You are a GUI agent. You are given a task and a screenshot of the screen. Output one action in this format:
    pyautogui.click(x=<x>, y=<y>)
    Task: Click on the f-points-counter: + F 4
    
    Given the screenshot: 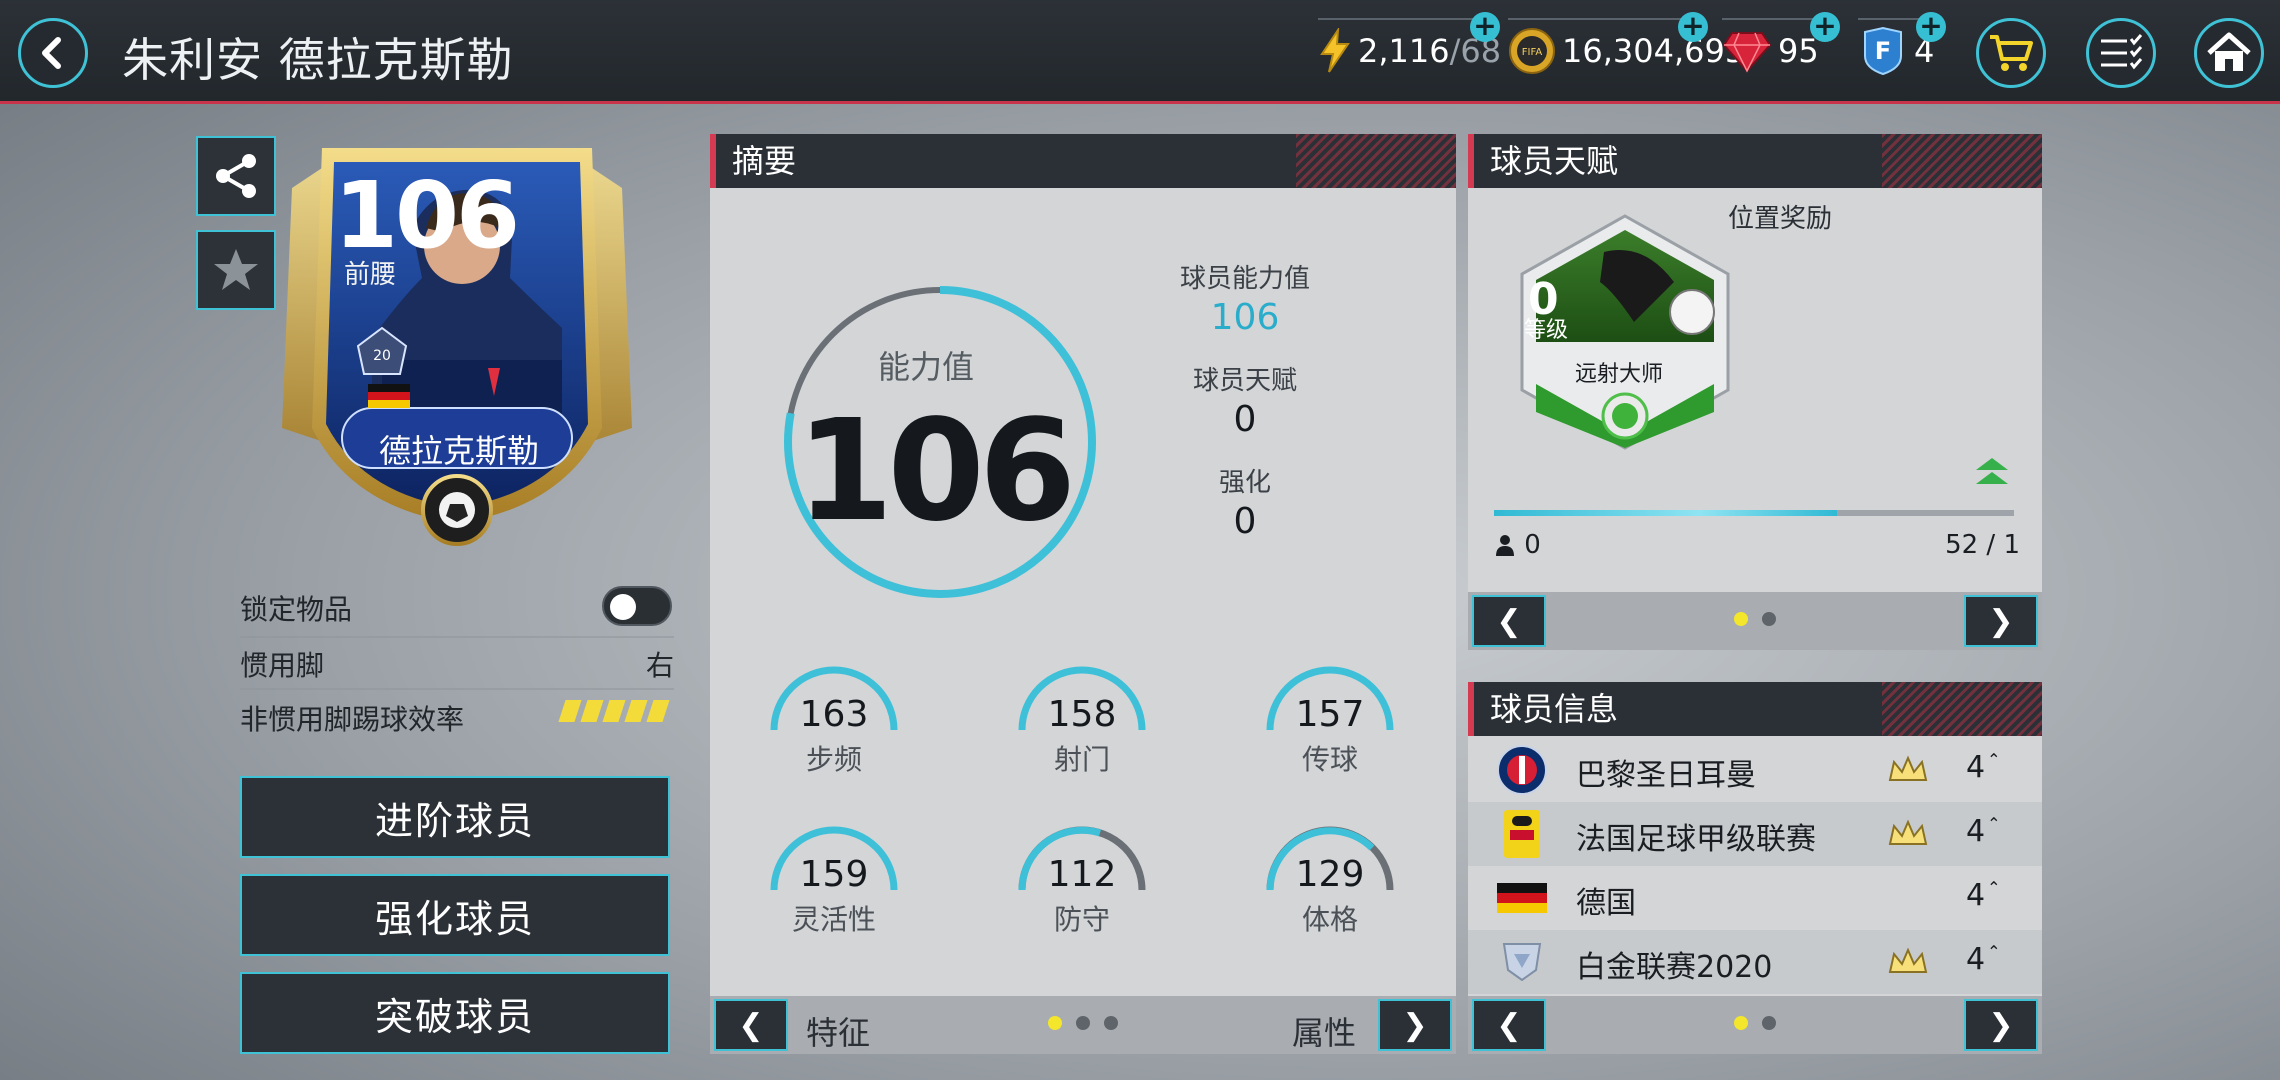 What is the action you would take?
    pyautogui.click(x=1902, y=51)
    